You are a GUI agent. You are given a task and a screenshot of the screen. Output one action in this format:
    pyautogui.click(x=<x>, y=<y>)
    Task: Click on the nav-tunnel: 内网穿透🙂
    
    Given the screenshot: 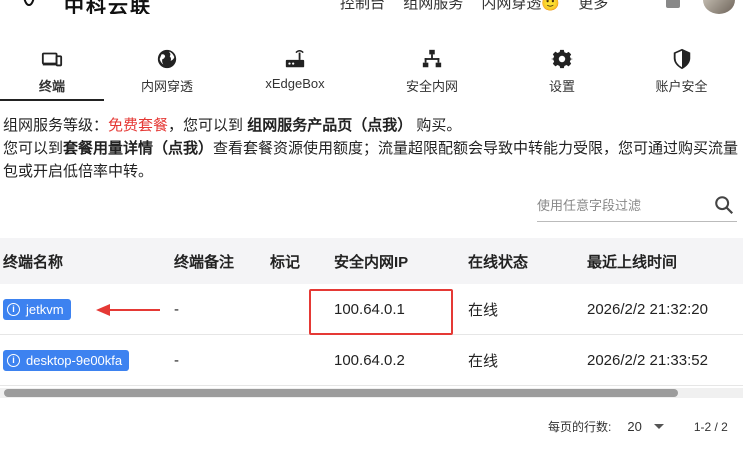 What is the action you would take?
    pyautogui.click(x=520, y=6)
    